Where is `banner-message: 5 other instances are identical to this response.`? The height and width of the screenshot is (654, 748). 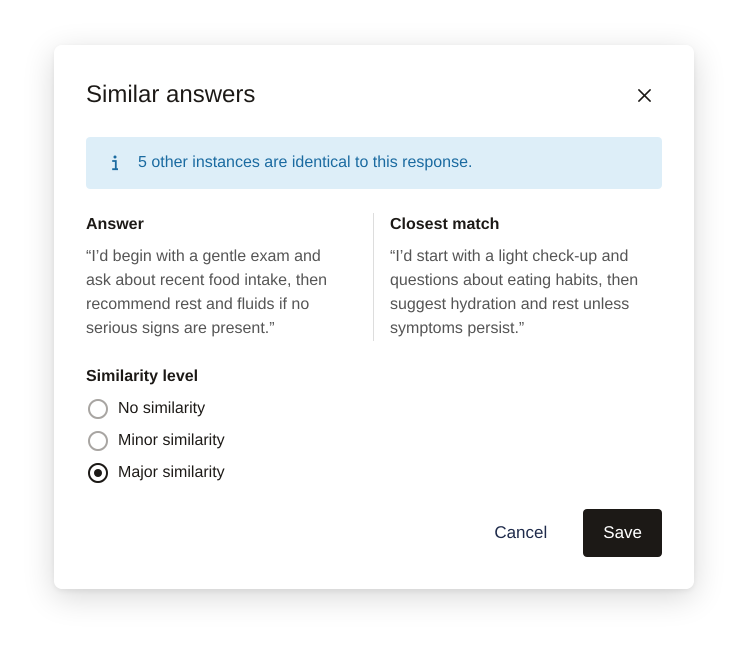 banner-message: 5 other instances are identical to this response. is located at coordinates (305, 163).